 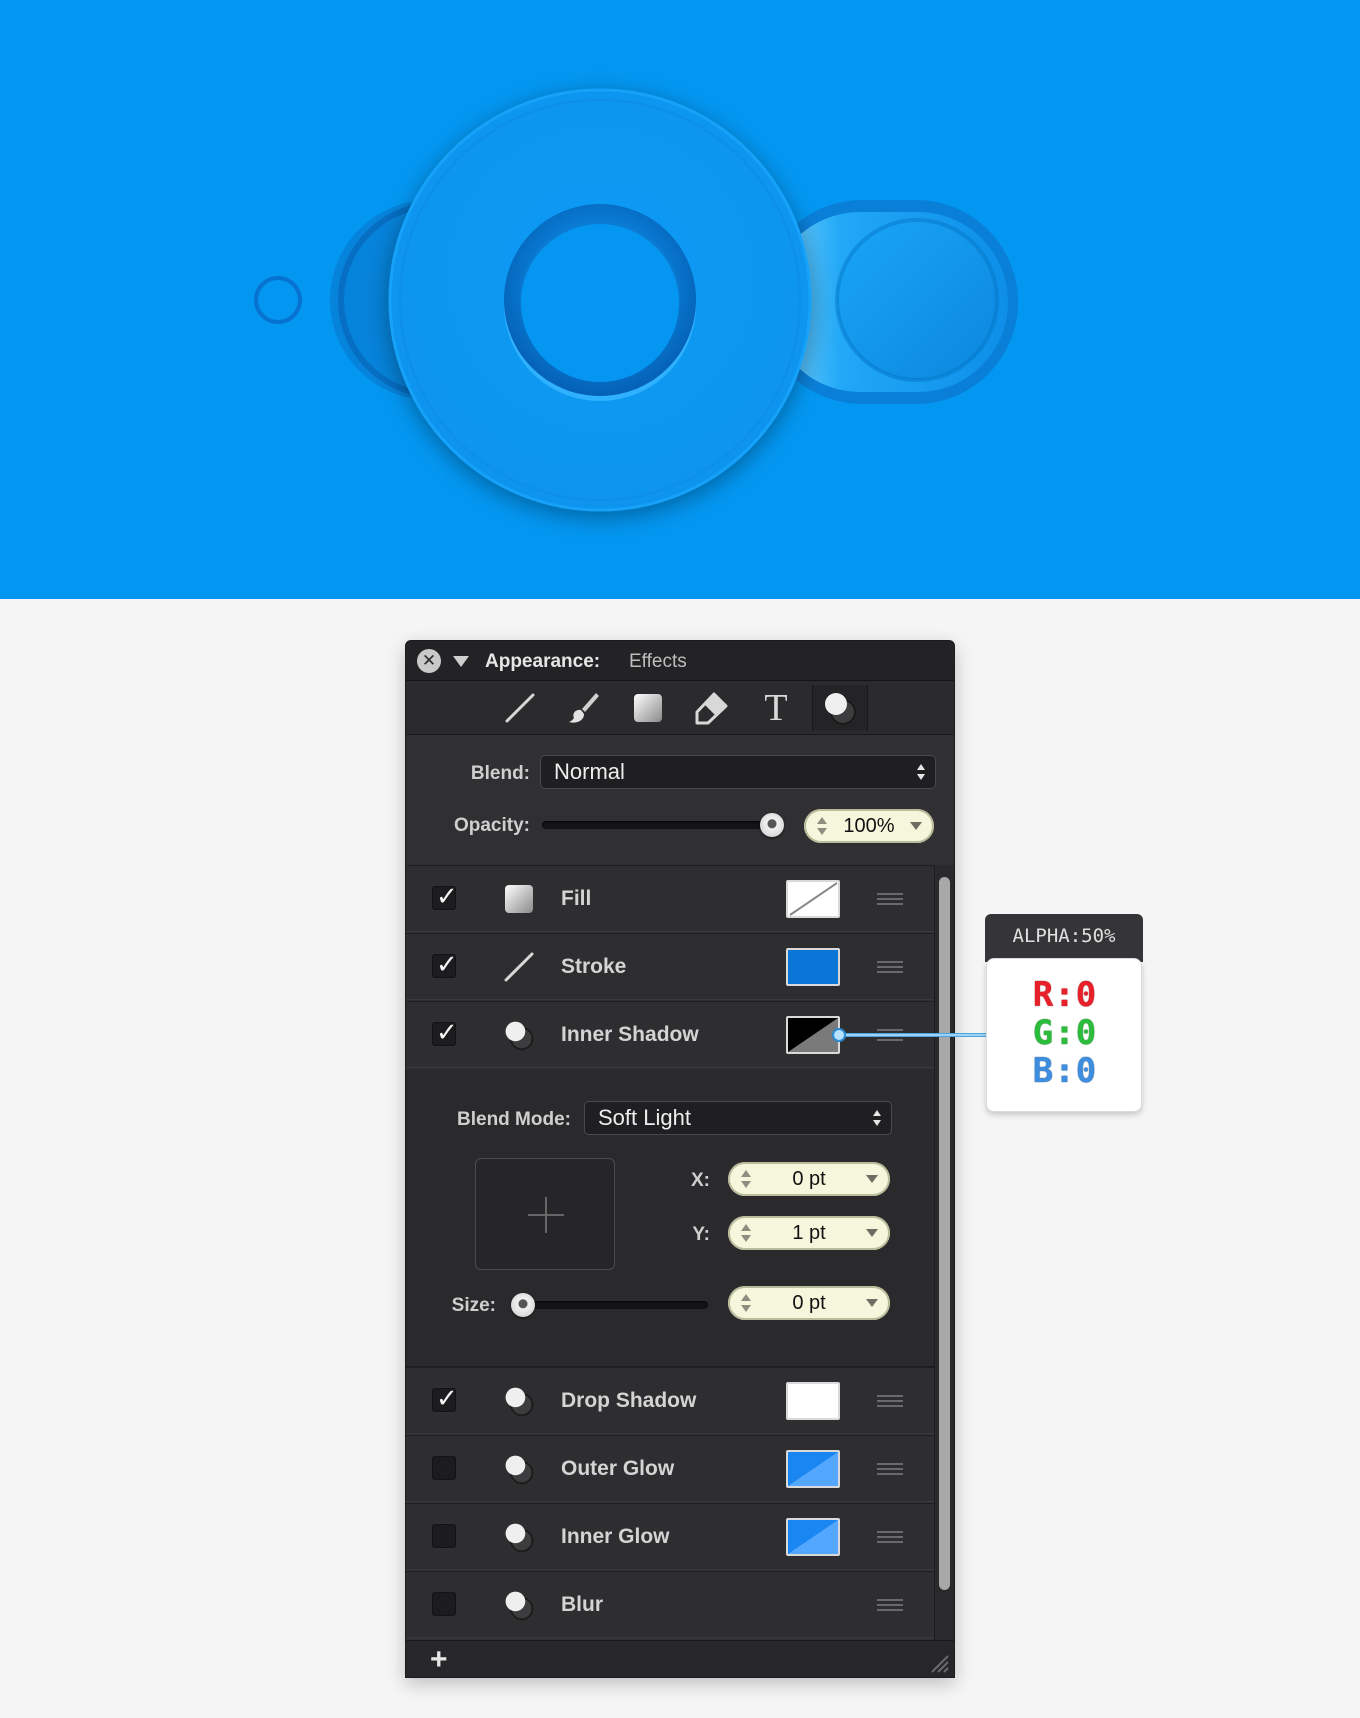 I want to click on effect-row-blur: Blur, so click(x=670, y=1604).